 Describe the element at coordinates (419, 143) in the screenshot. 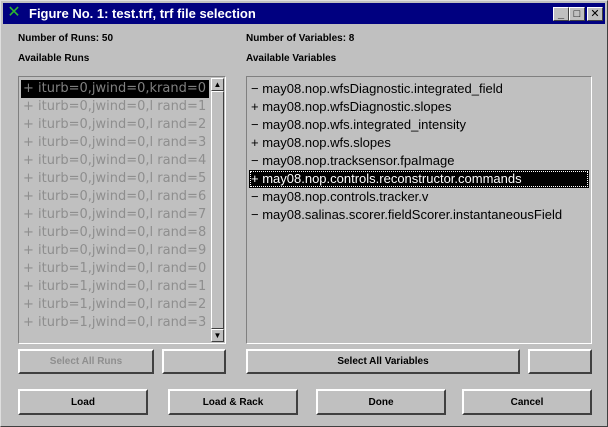

I see `variable-list-item: + may08.nop.wfs.slopes` at that location.